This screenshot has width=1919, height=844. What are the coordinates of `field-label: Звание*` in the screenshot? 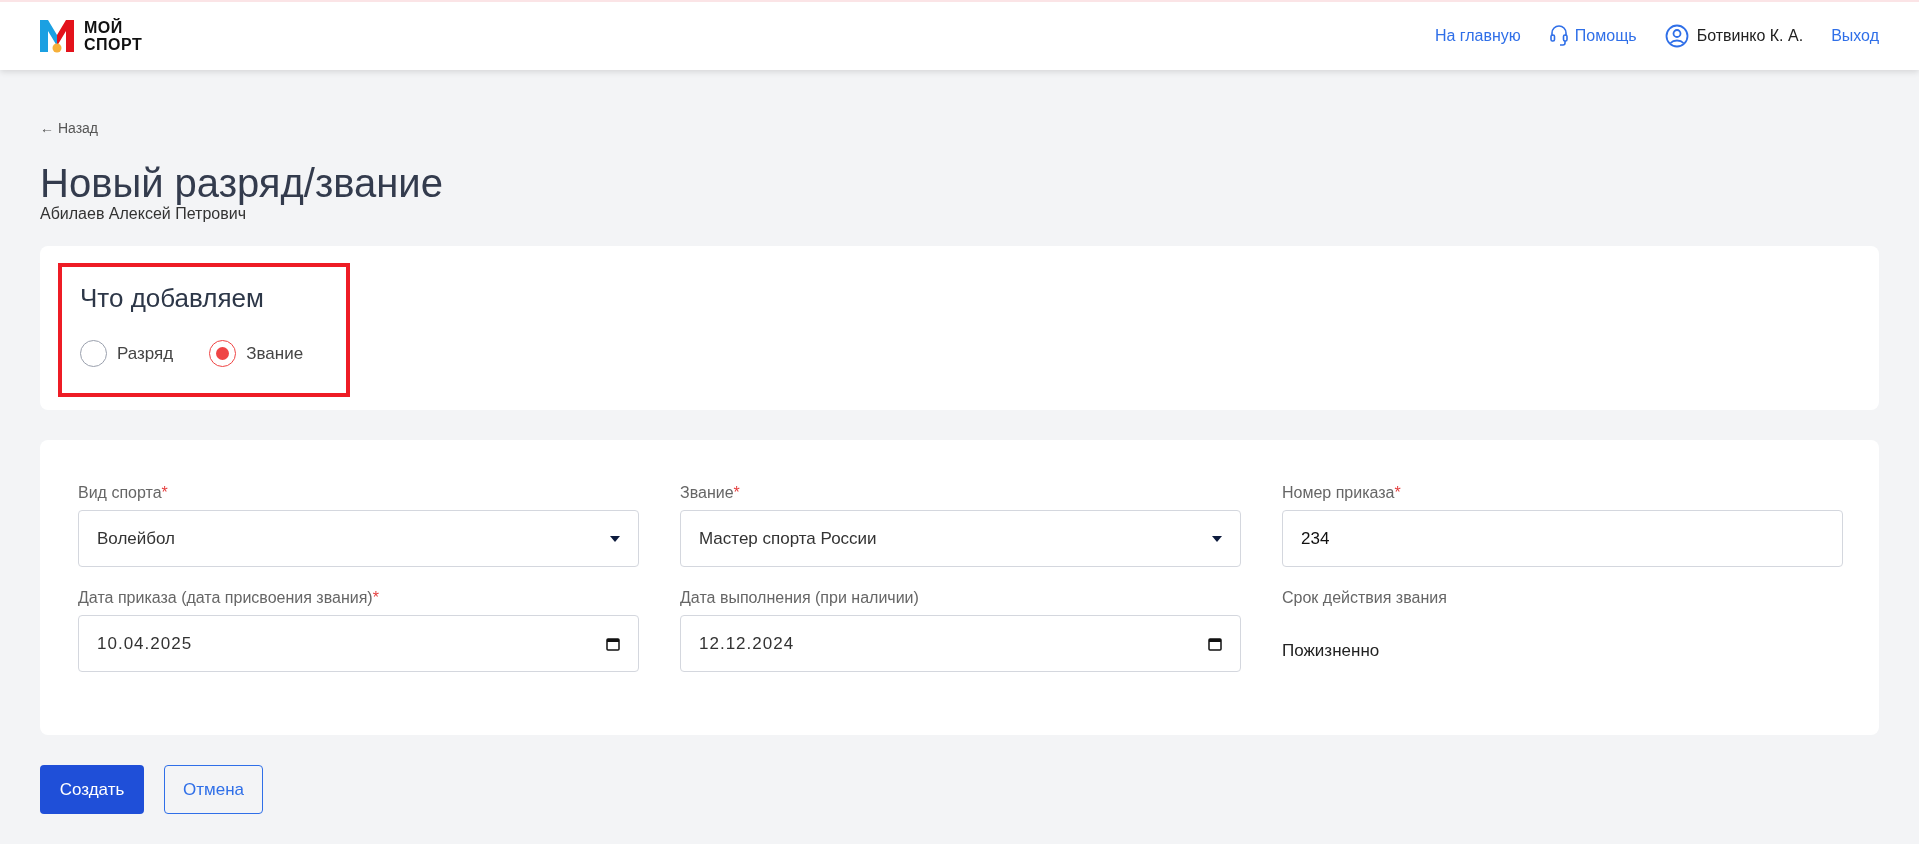 It's located at (710, 493).